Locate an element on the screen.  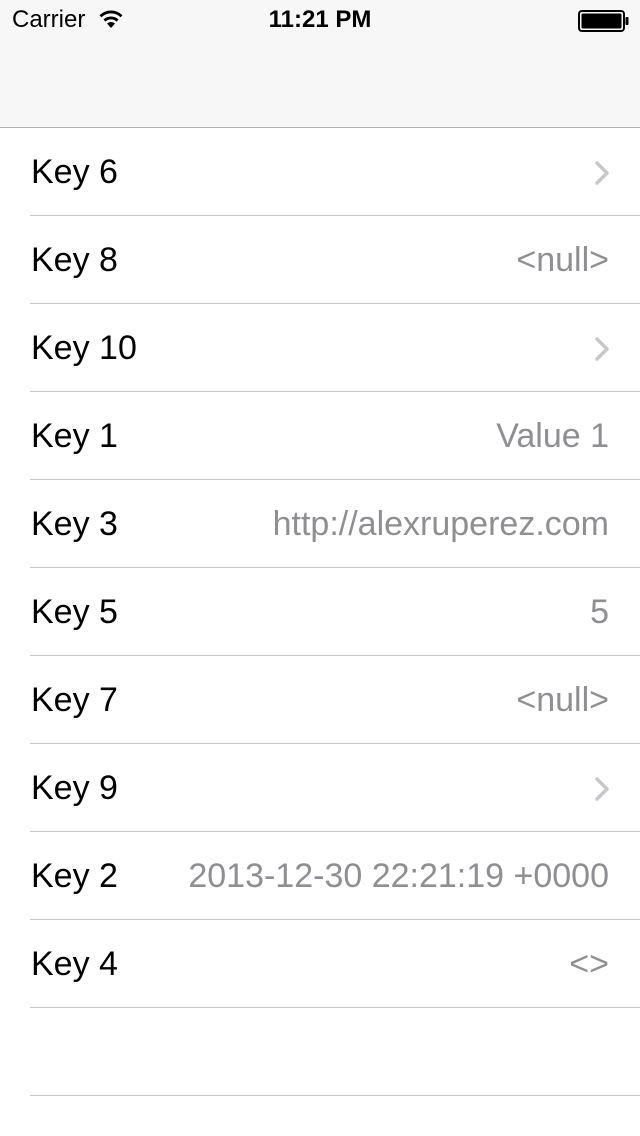
status-bar: Carrier 11:21 PM is located at coordinates (320, 20).